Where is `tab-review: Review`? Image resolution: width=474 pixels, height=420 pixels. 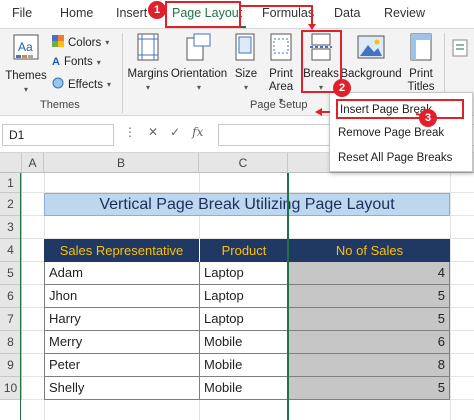 tab-review: Review is located at coordinates (404, 13).